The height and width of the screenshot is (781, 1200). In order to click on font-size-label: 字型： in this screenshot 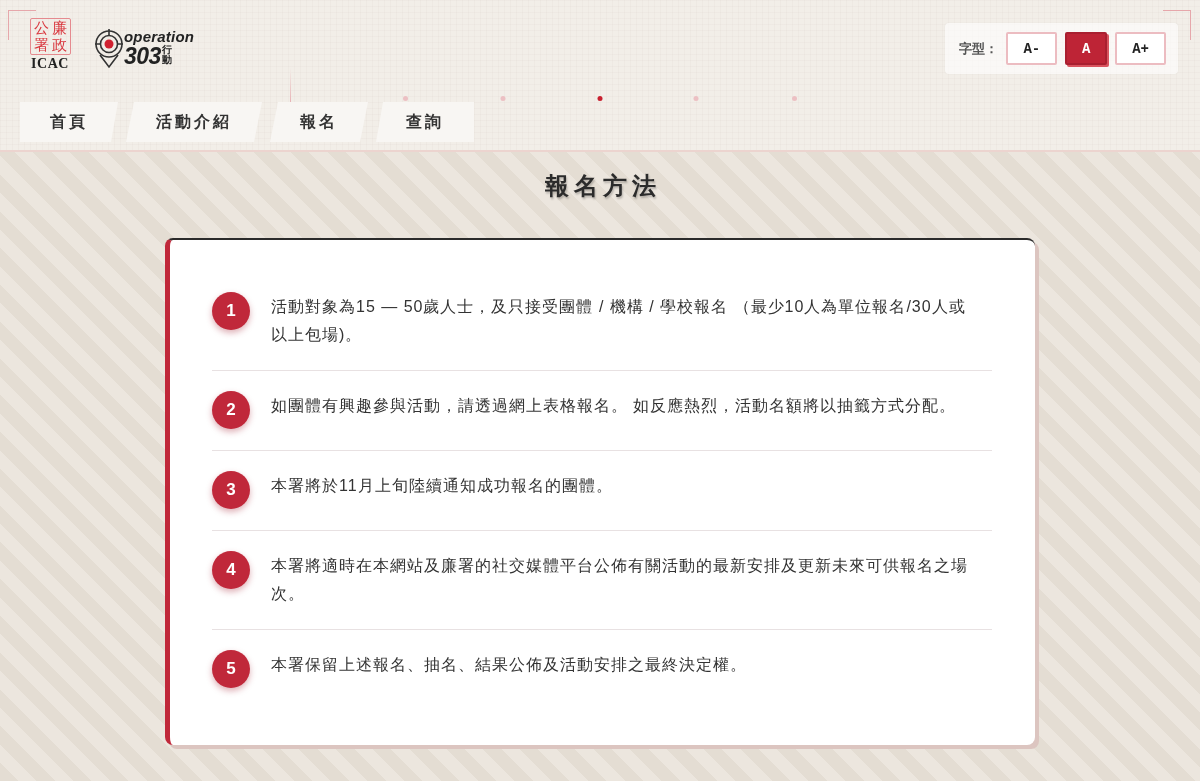, I will do `click(979, 48)`.